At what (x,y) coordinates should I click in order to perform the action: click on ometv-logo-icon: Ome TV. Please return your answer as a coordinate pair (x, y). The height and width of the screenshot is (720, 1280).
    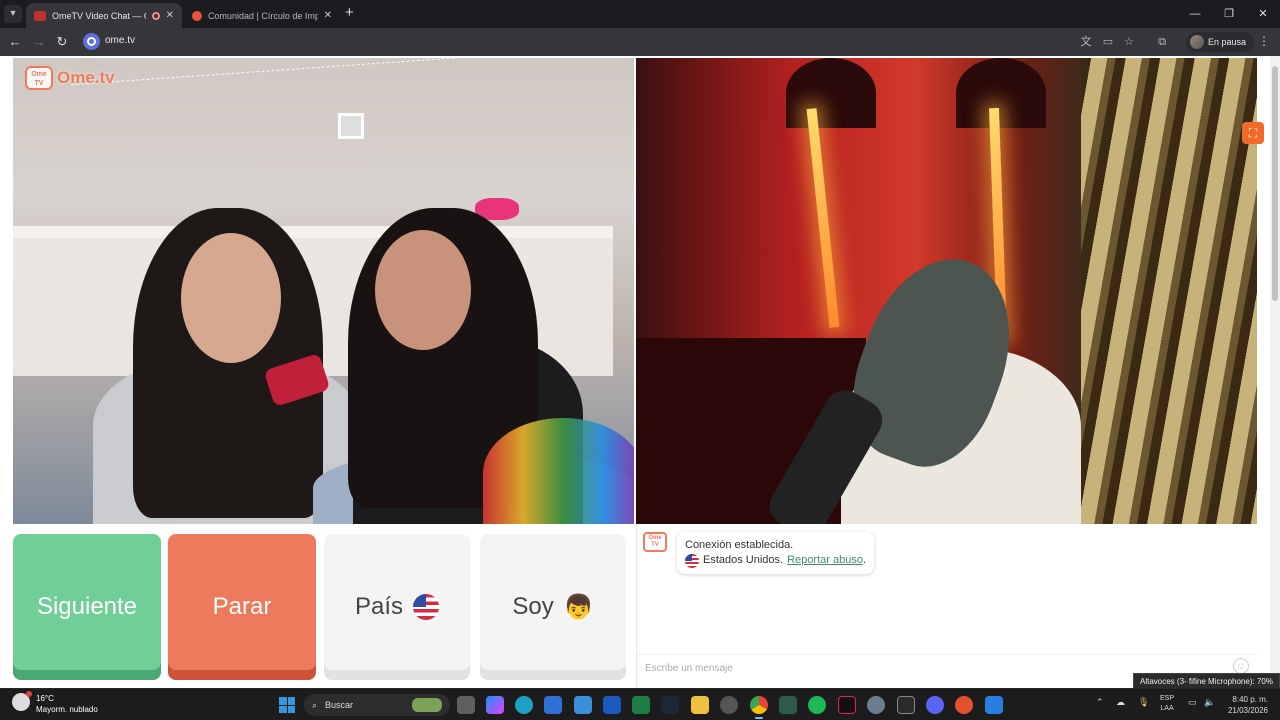
    Looking at the image, I should click on (39, 78).